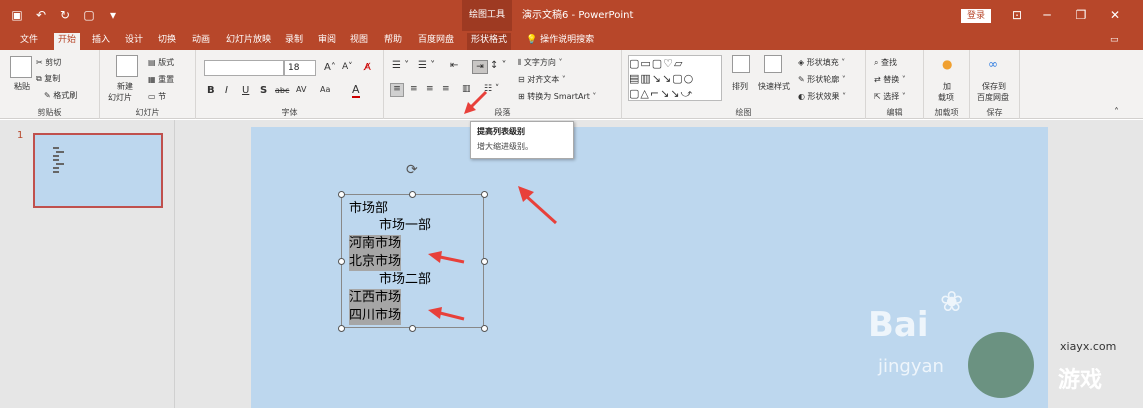 Image resolution: width=1143 pixels, height=408 pixels. What do you see at coordinates (993, 64) in the screenshot?
I see `baidu-netdisk-icon: ∞` at bounding box center [993, 64].